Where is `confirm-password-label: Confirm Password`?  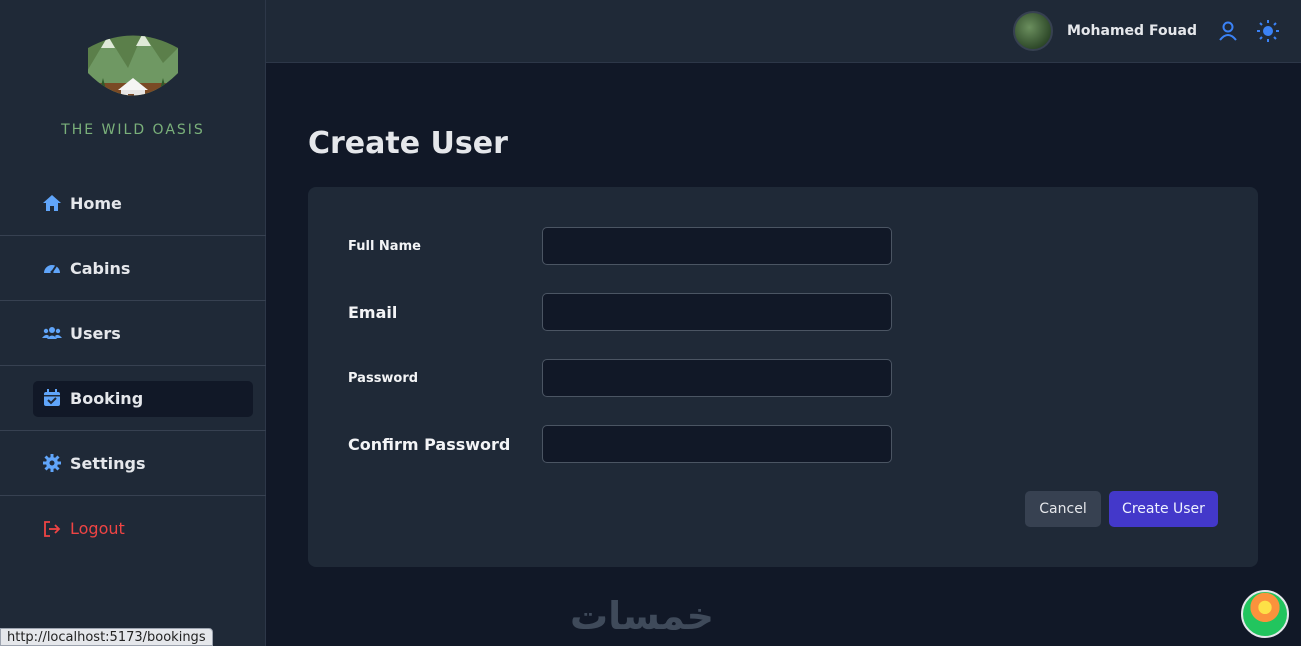
confirm-password-label: Confirm Password is located at coordinates (429, 444).